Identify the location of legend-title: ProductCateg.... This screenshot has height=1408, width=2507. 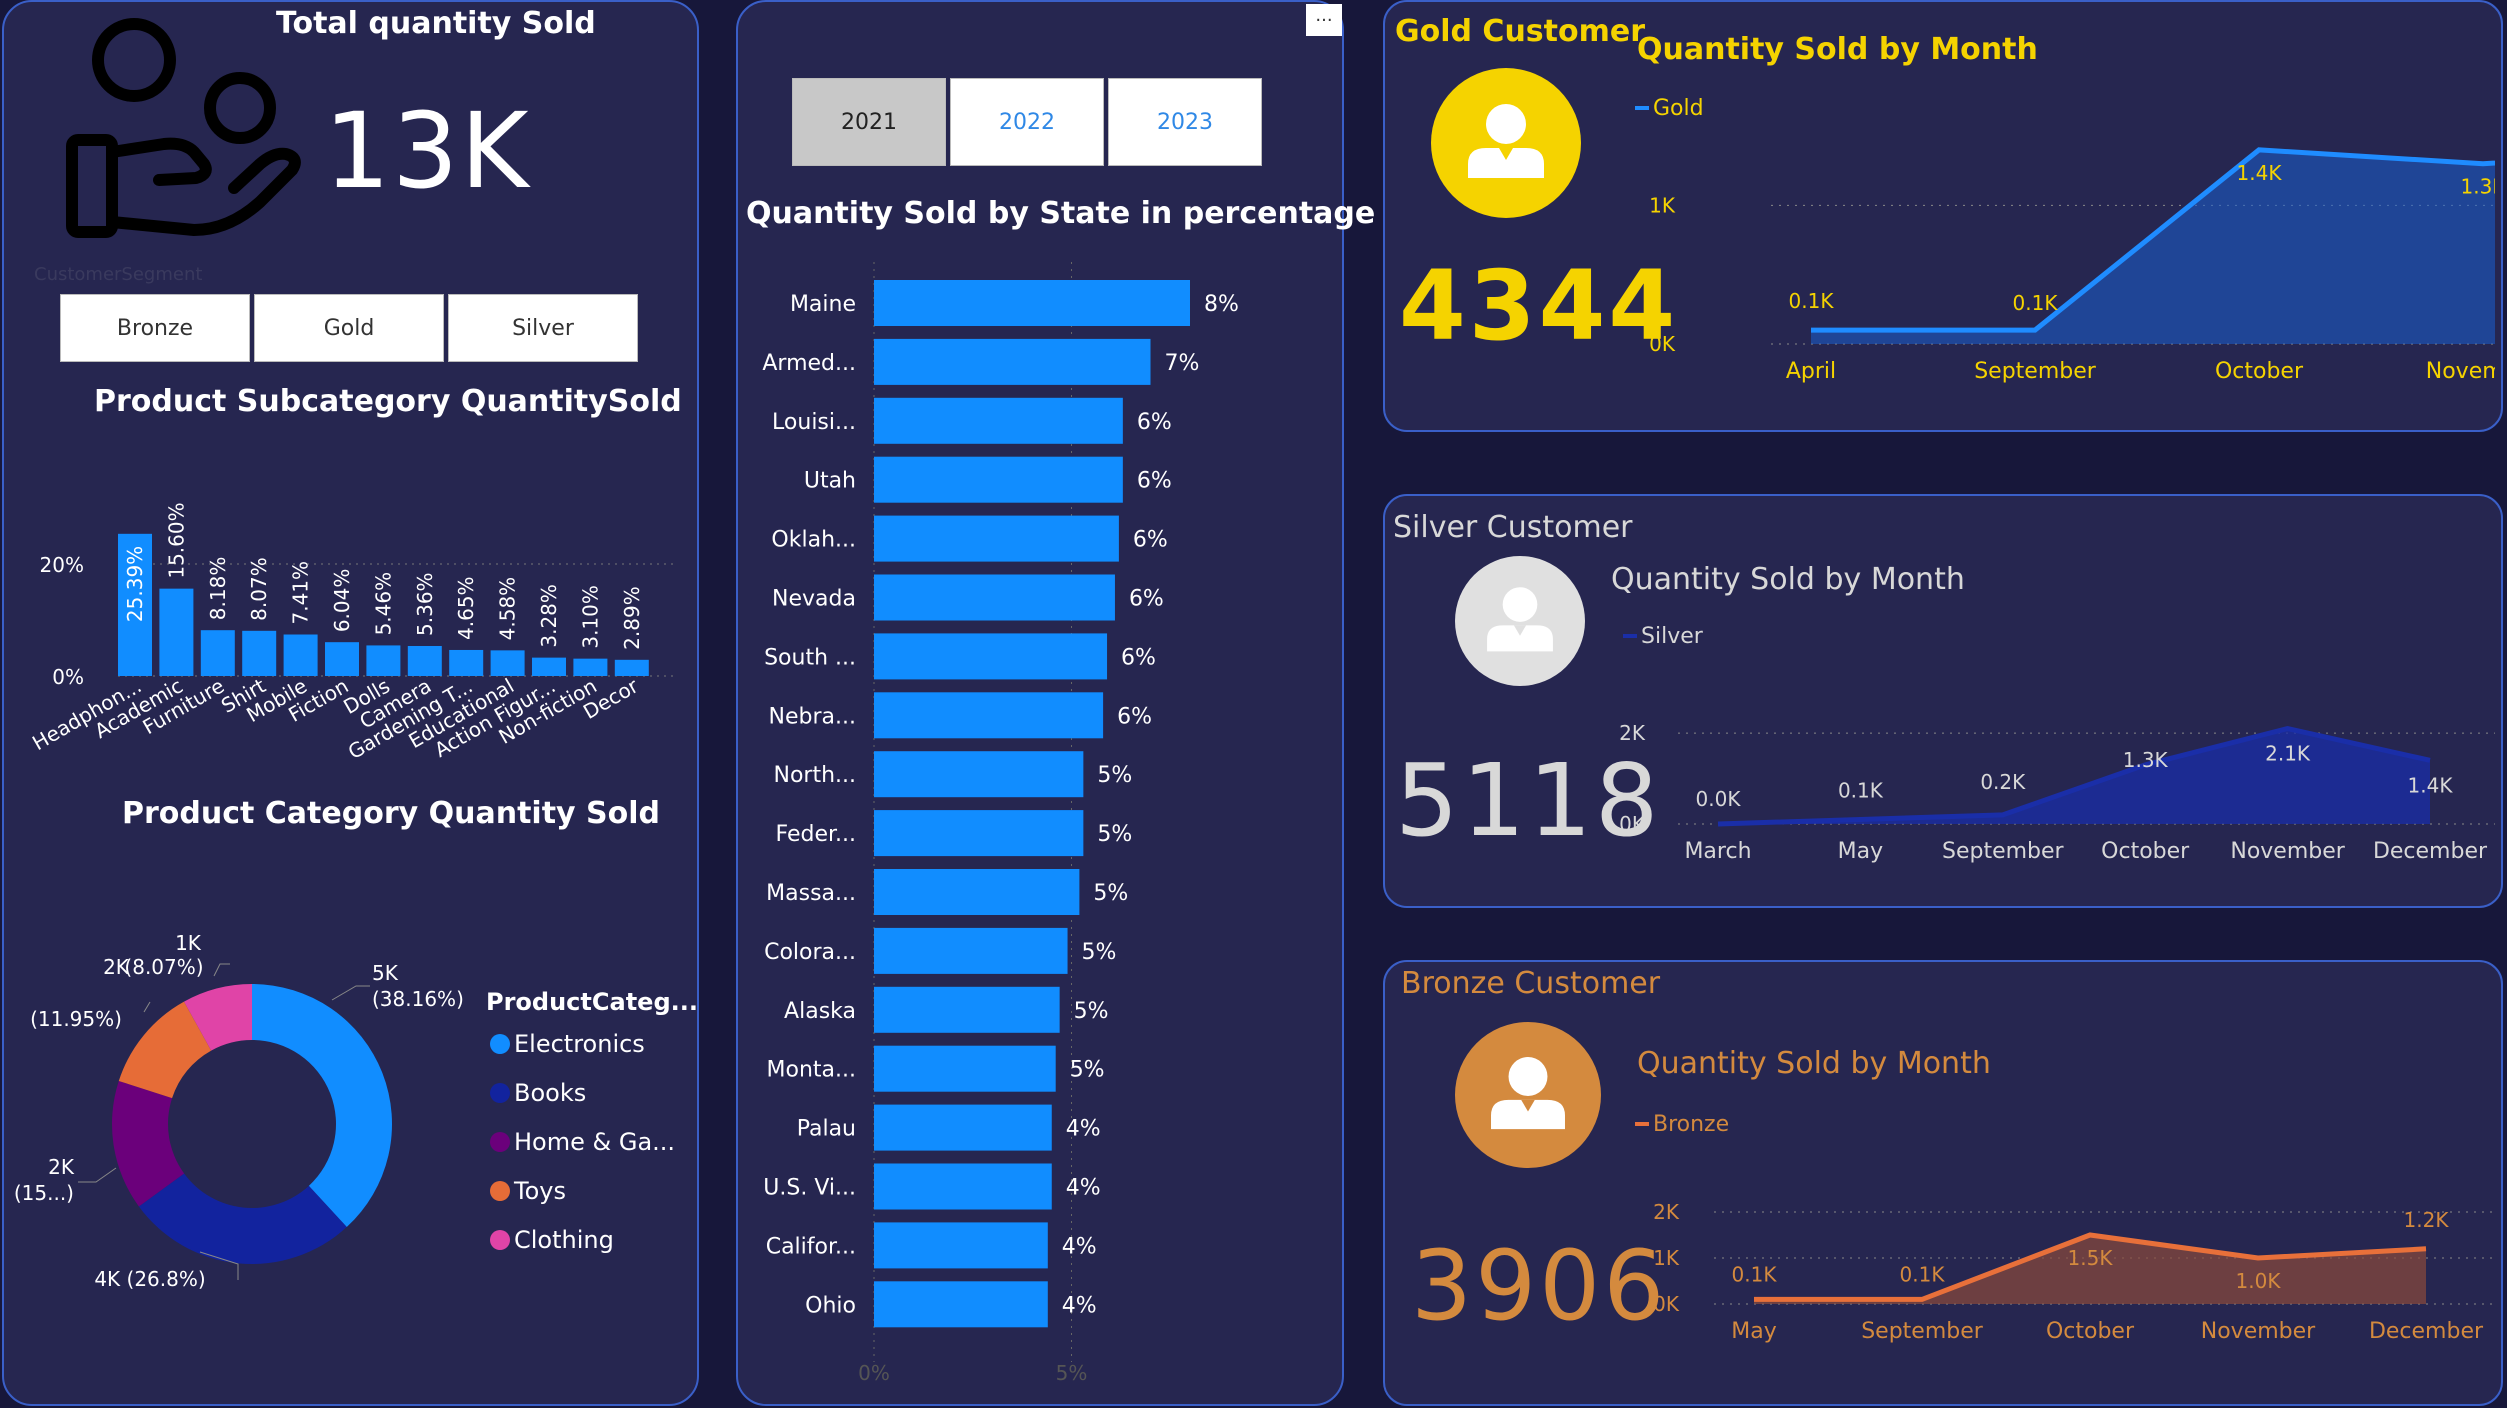
(592, 1002).